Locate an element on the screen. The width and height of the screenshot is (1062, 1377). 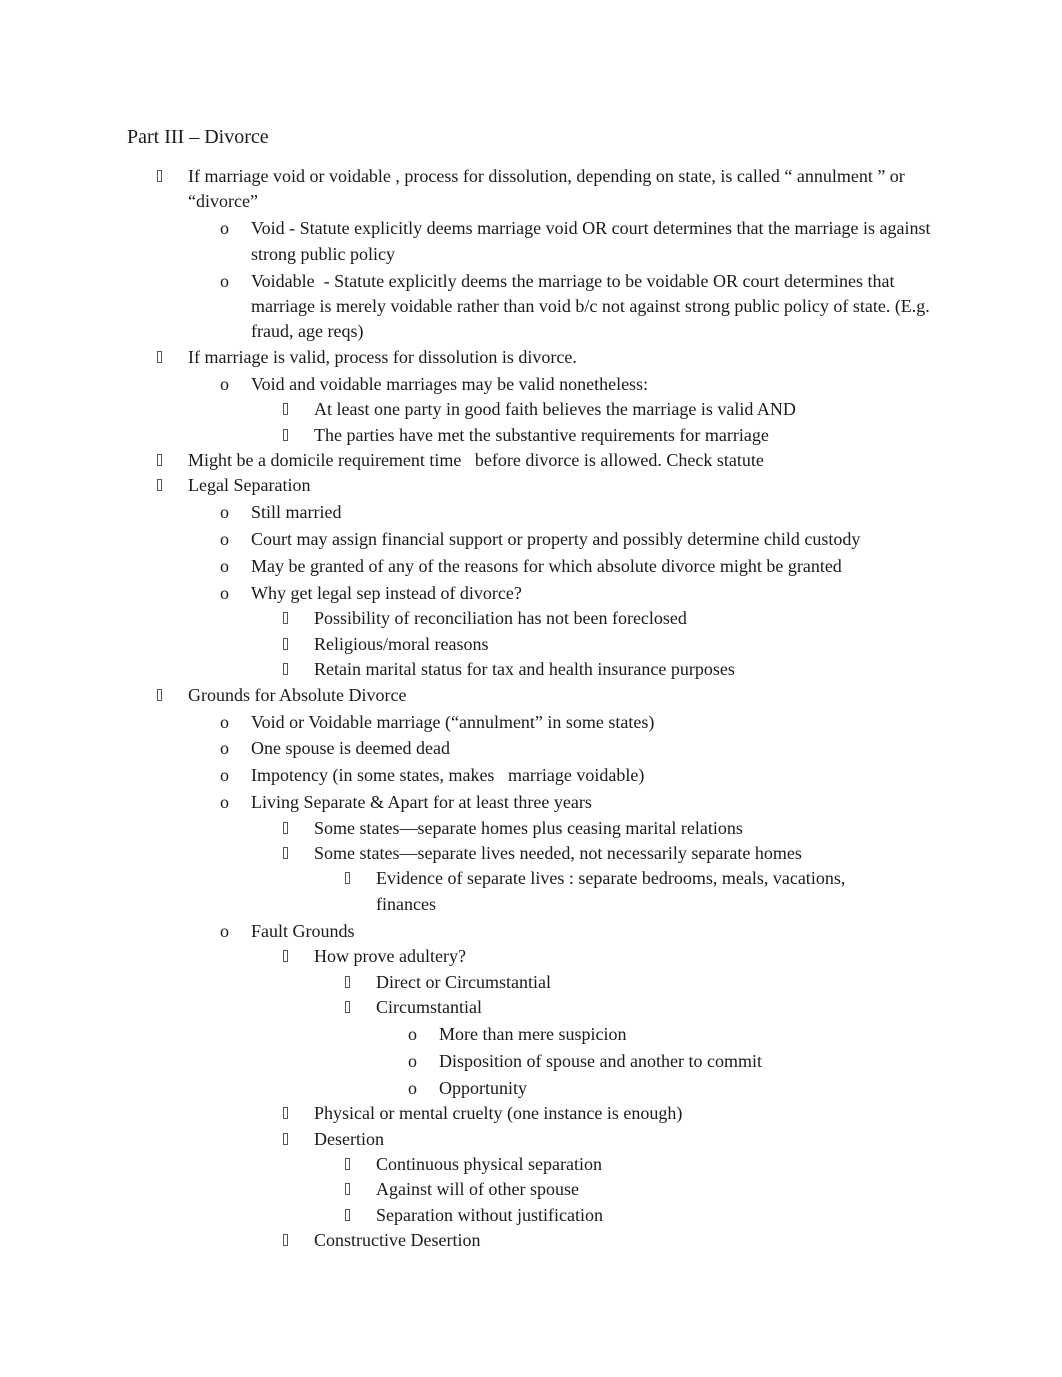
list-item: Against will of other spouse is located at coordinates (531, 1189).